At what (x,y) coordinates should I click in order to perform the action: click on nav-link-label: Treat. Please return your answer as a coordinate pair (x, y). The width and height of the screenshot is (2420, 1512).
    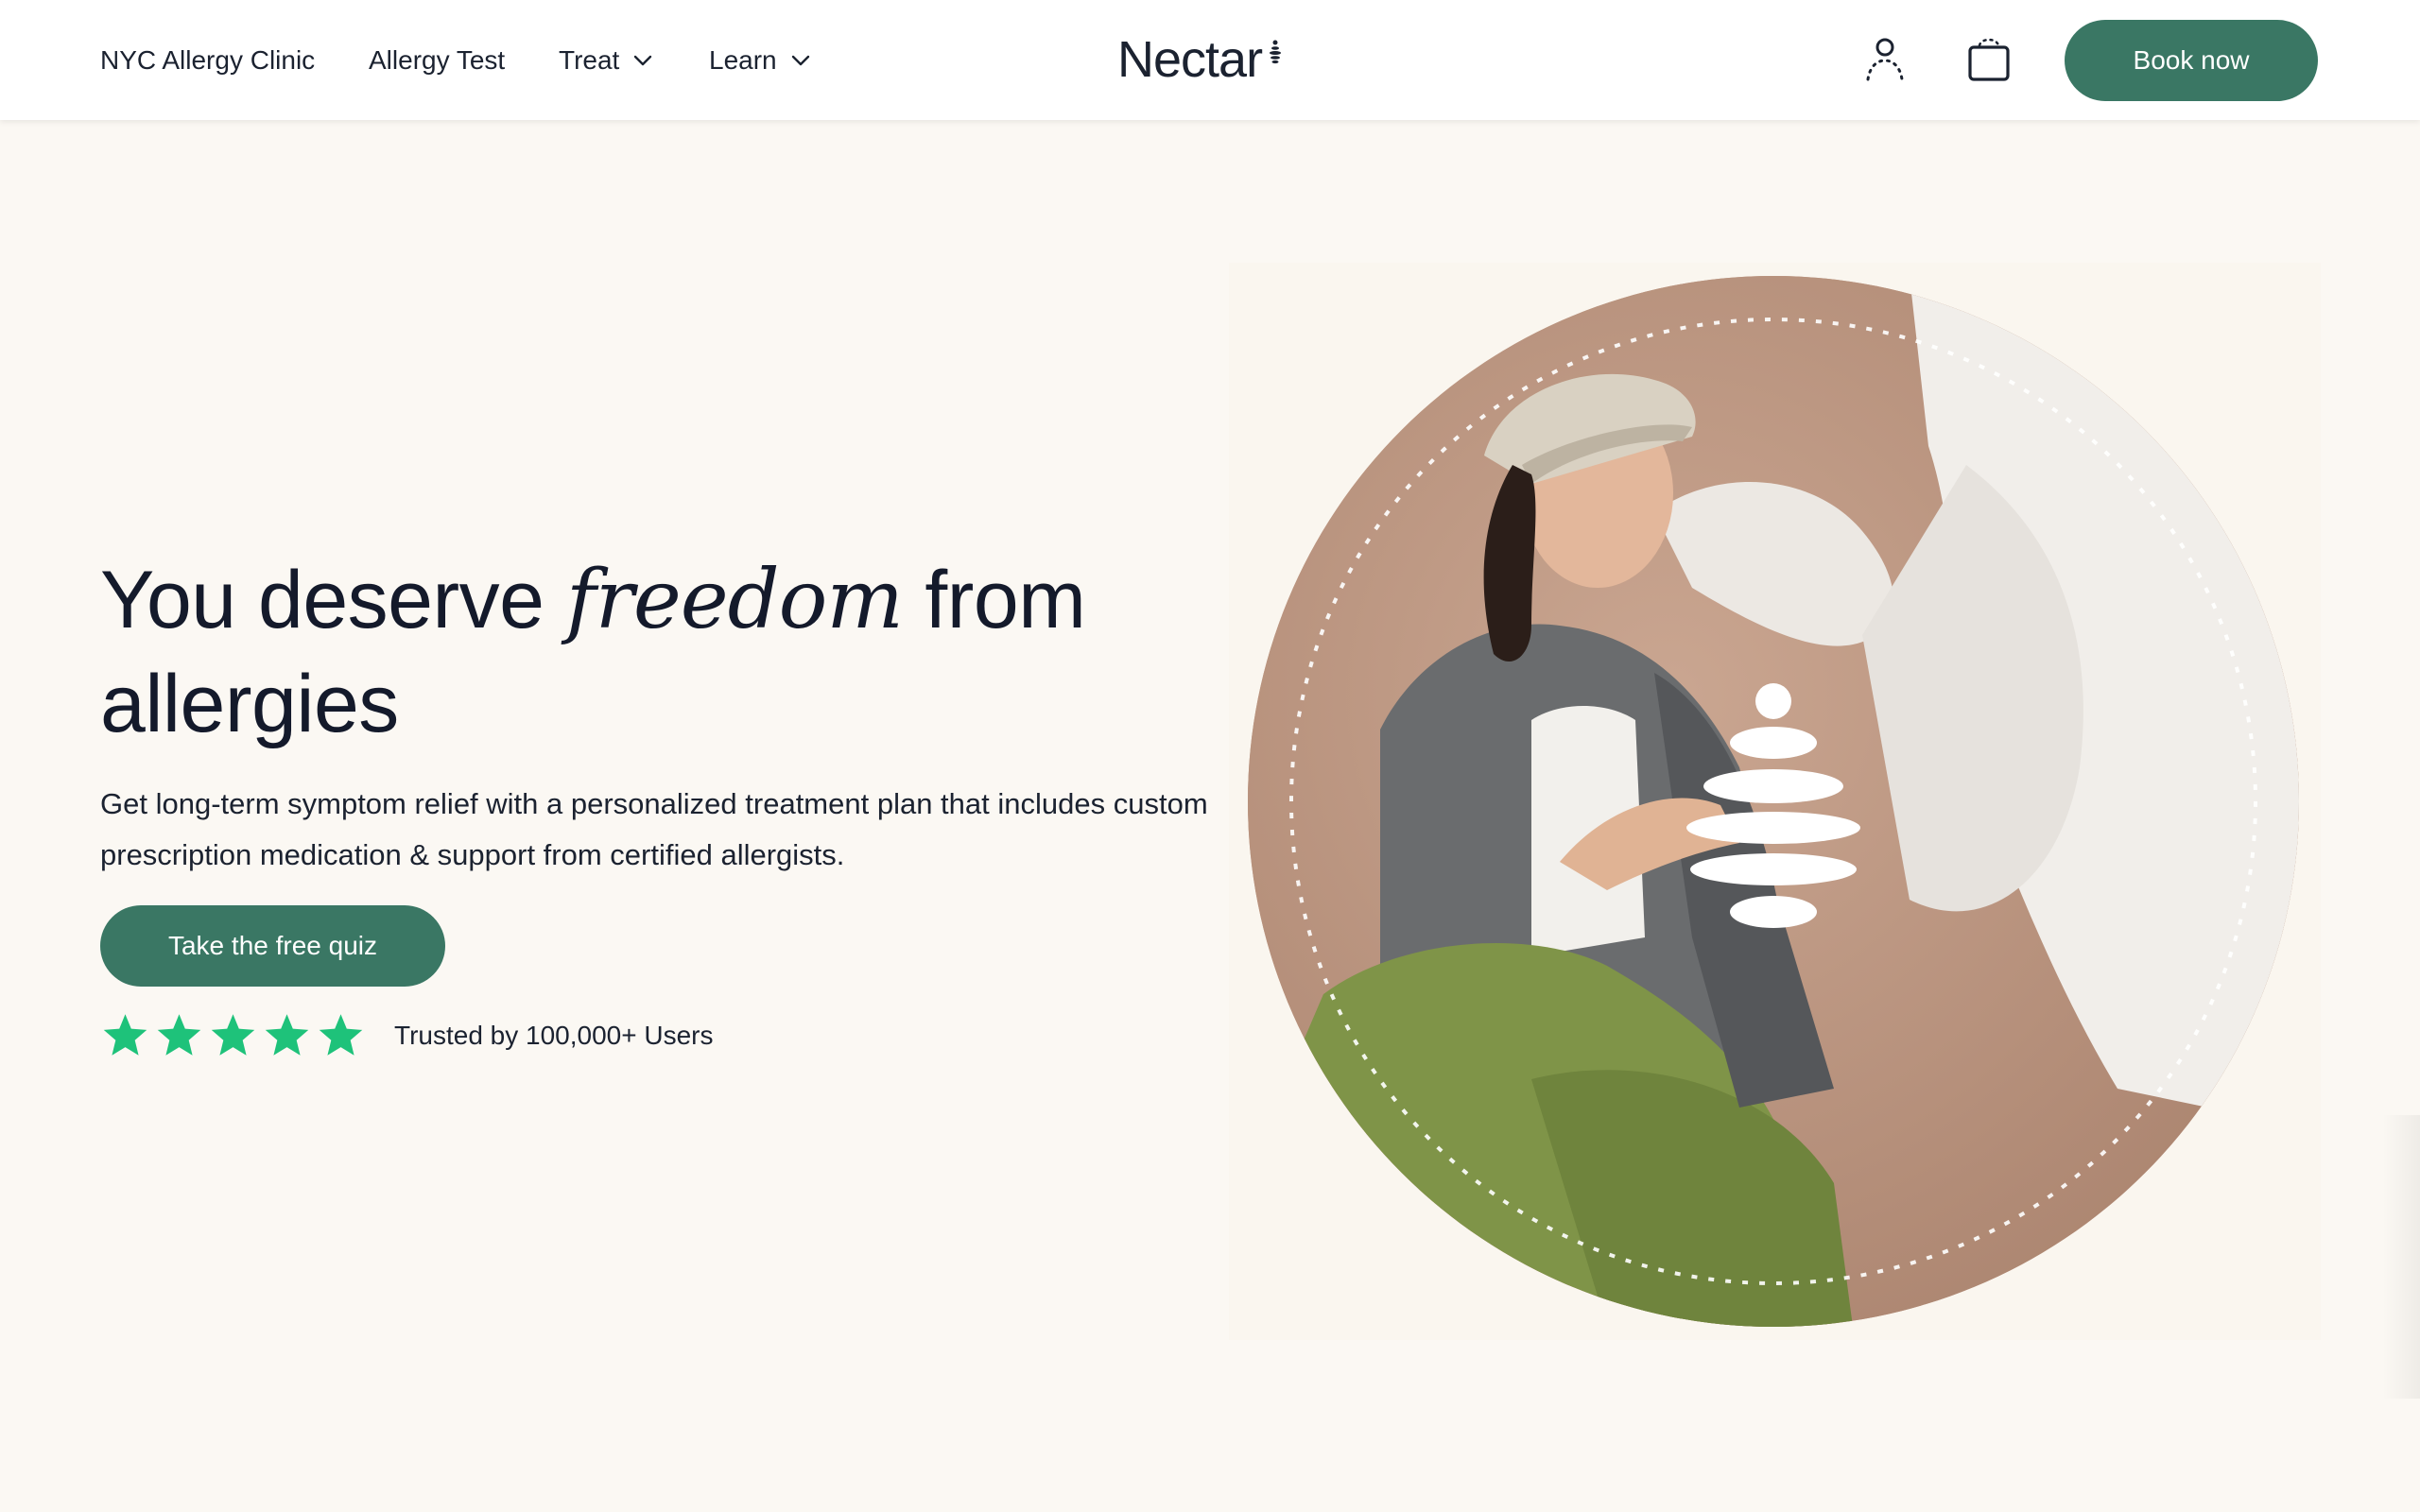
    Looking at the image, I should click on (589, 60).